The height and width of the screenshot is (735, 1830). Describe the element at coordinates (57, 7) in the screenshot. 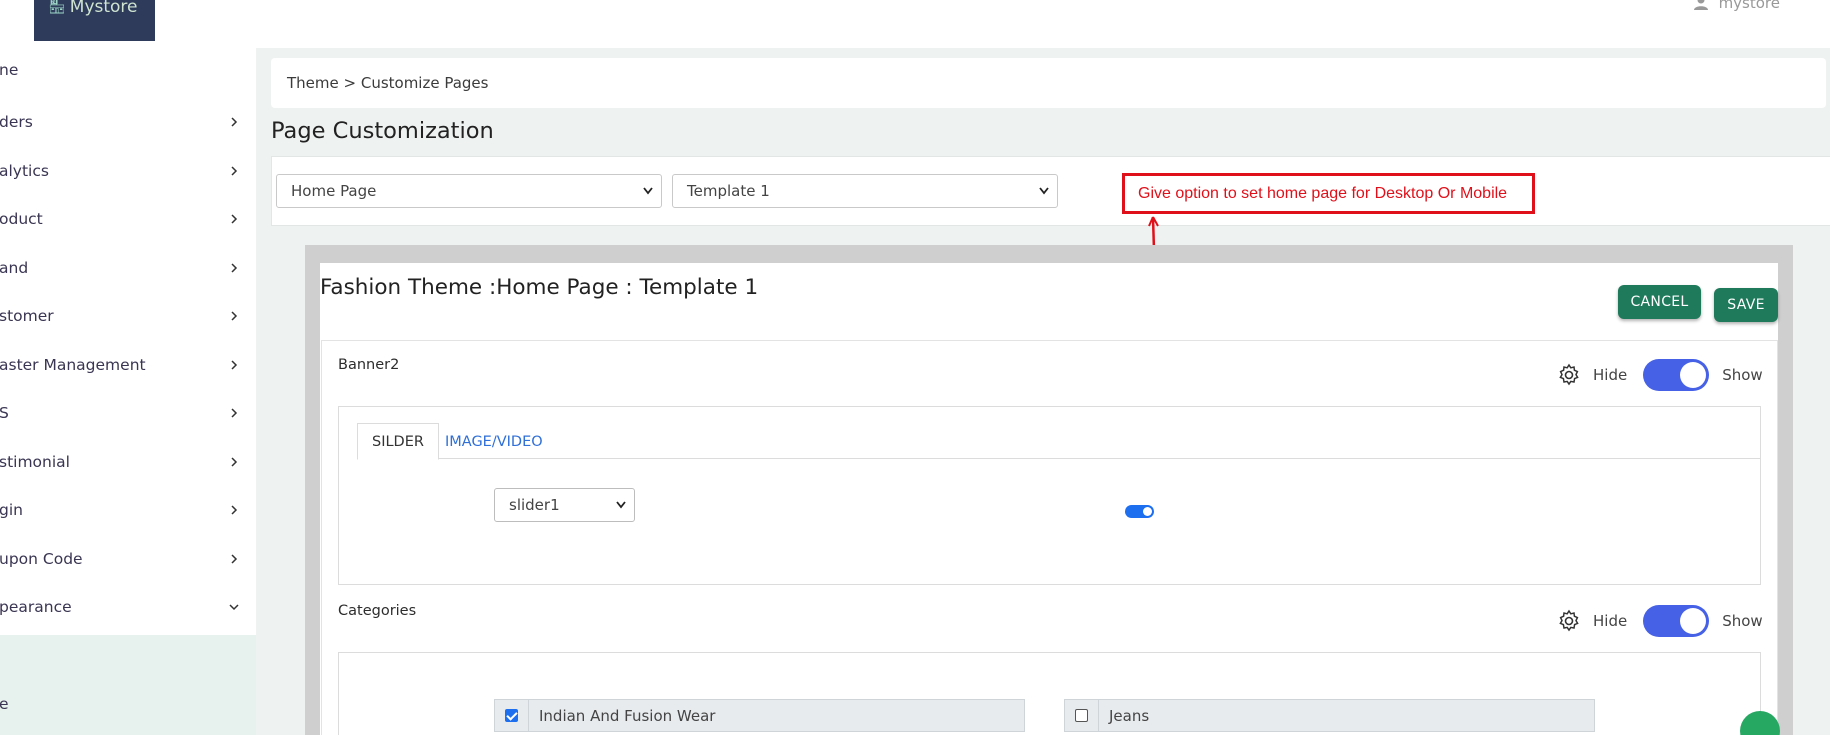

I see `storefront-icon: 🏪︎` at that location.